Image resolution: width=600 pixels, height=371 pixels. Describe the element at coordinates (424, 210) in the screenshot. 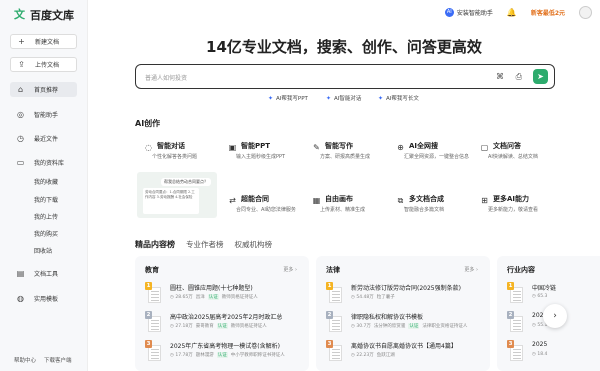

I see `ai-card-desc: 智能融合多篇文档` at that location.